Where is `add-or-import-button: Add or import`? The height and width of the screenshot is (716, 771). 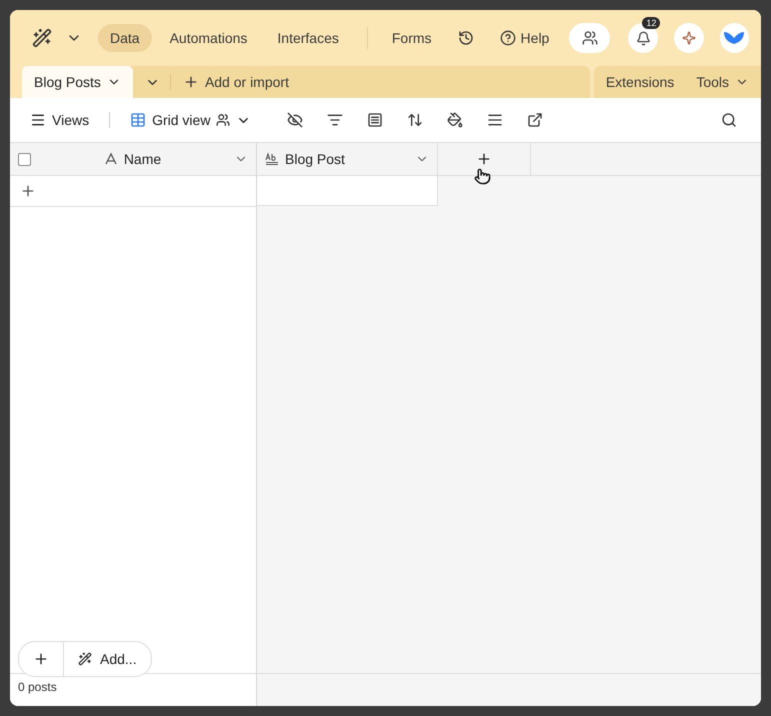
add-or-import-button: Add or import is located at coordinates (235, 82).